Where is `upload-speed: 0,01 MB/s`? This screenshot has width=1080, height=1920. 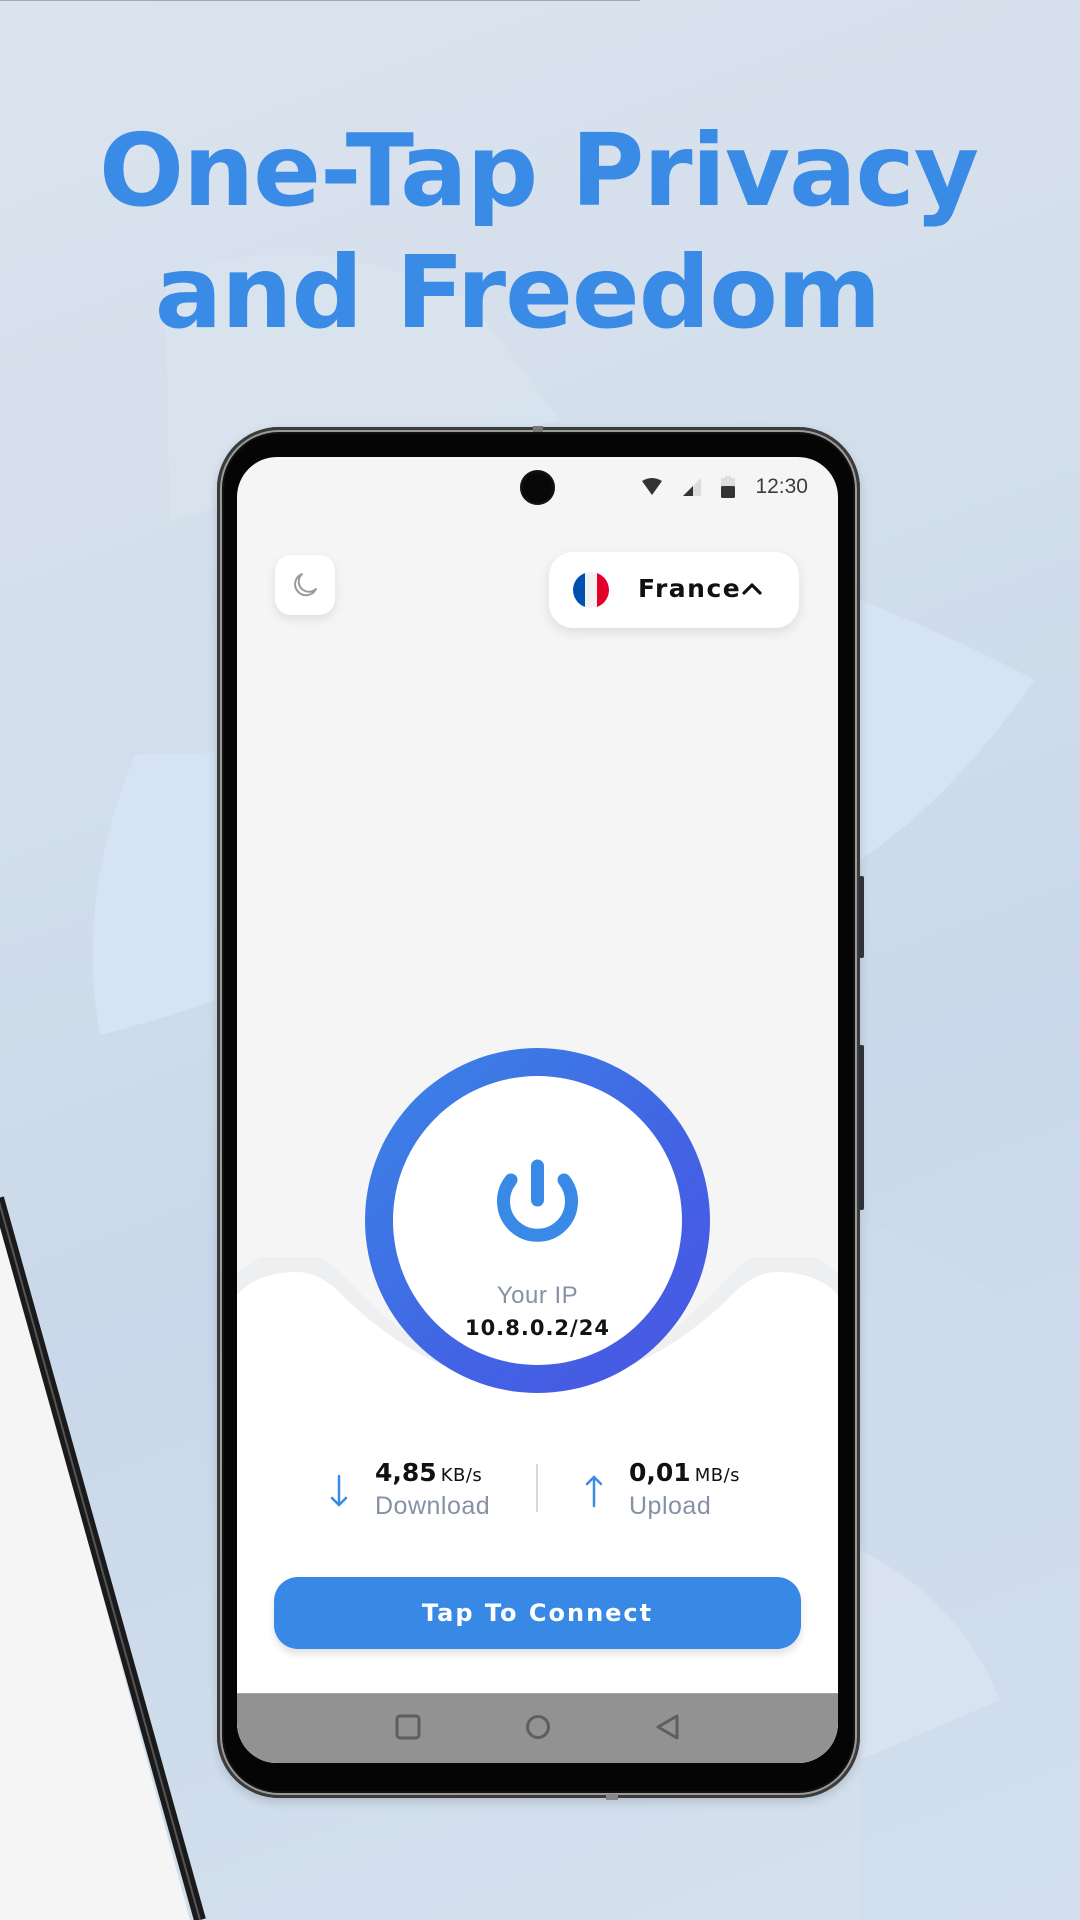
upload-speed: 0,01 MB/s is located at coordinates (684, 1472).